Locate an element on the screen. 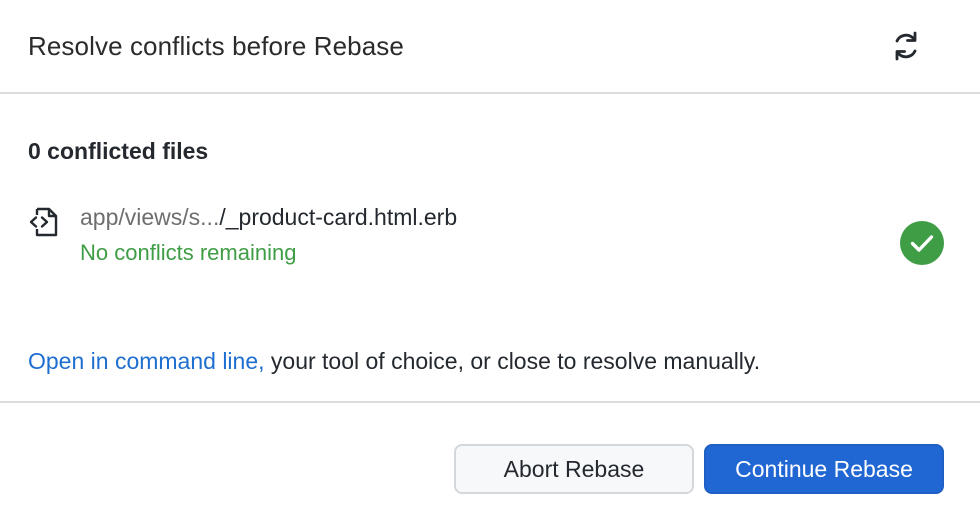  file-path: app/views/s.../_product-card.html.erb is located at coordinates (268, 217).